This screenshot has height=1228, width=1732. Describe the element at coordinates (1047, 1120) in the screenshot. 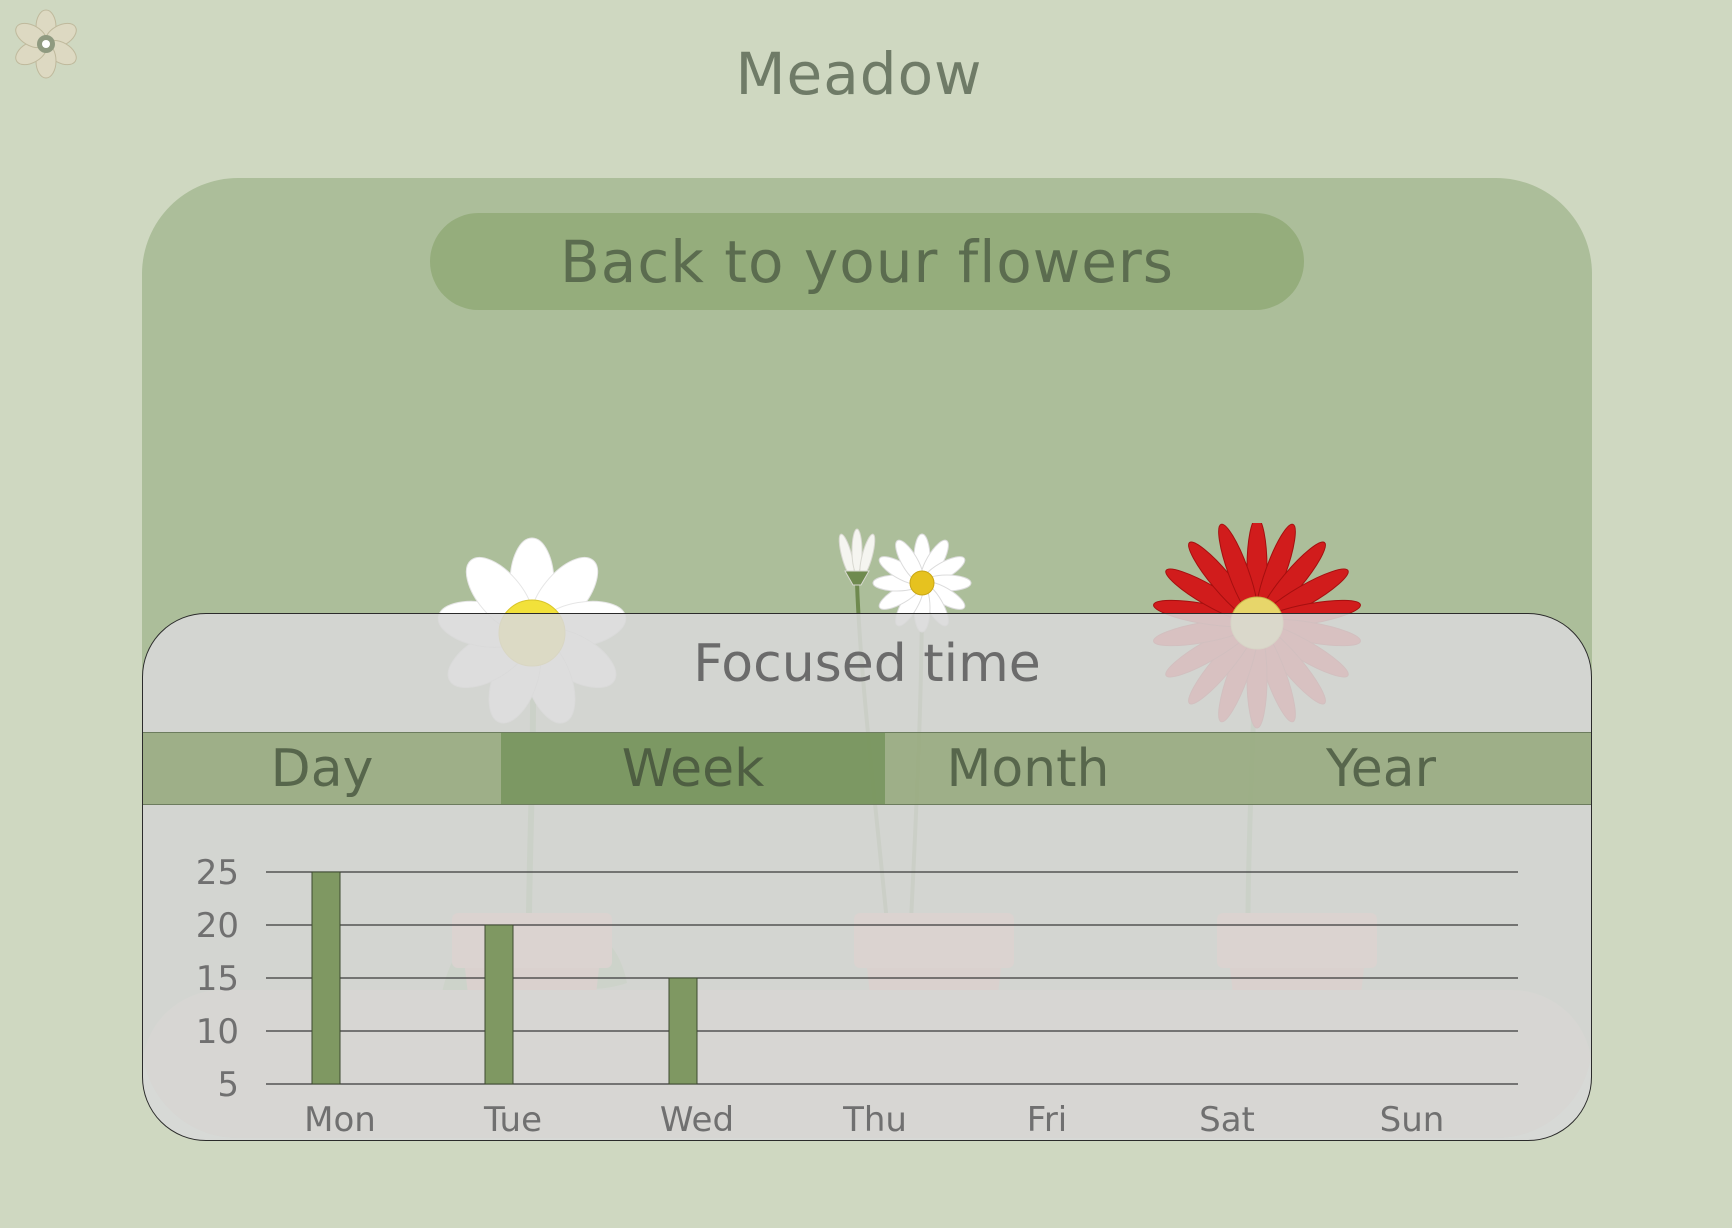

I see `x-tick-label-fri: Fri` at that location.